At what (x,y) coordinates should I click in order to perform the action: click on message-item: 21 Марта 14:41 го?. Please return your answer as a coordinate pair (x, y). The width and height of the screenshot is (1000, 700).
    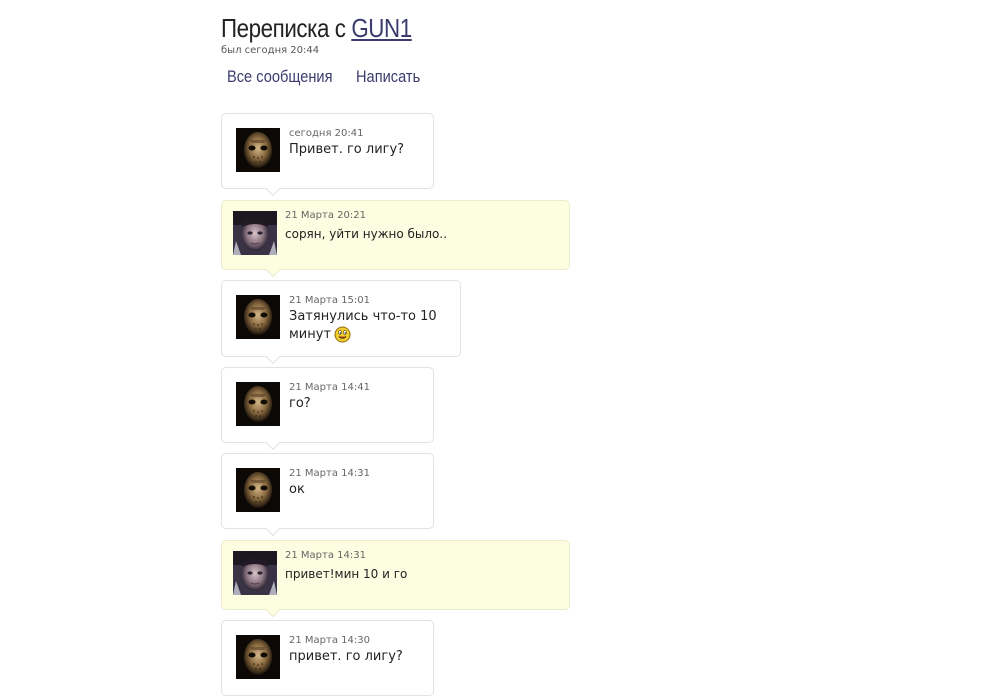
    Looking at the image, I should click on (327, 409).